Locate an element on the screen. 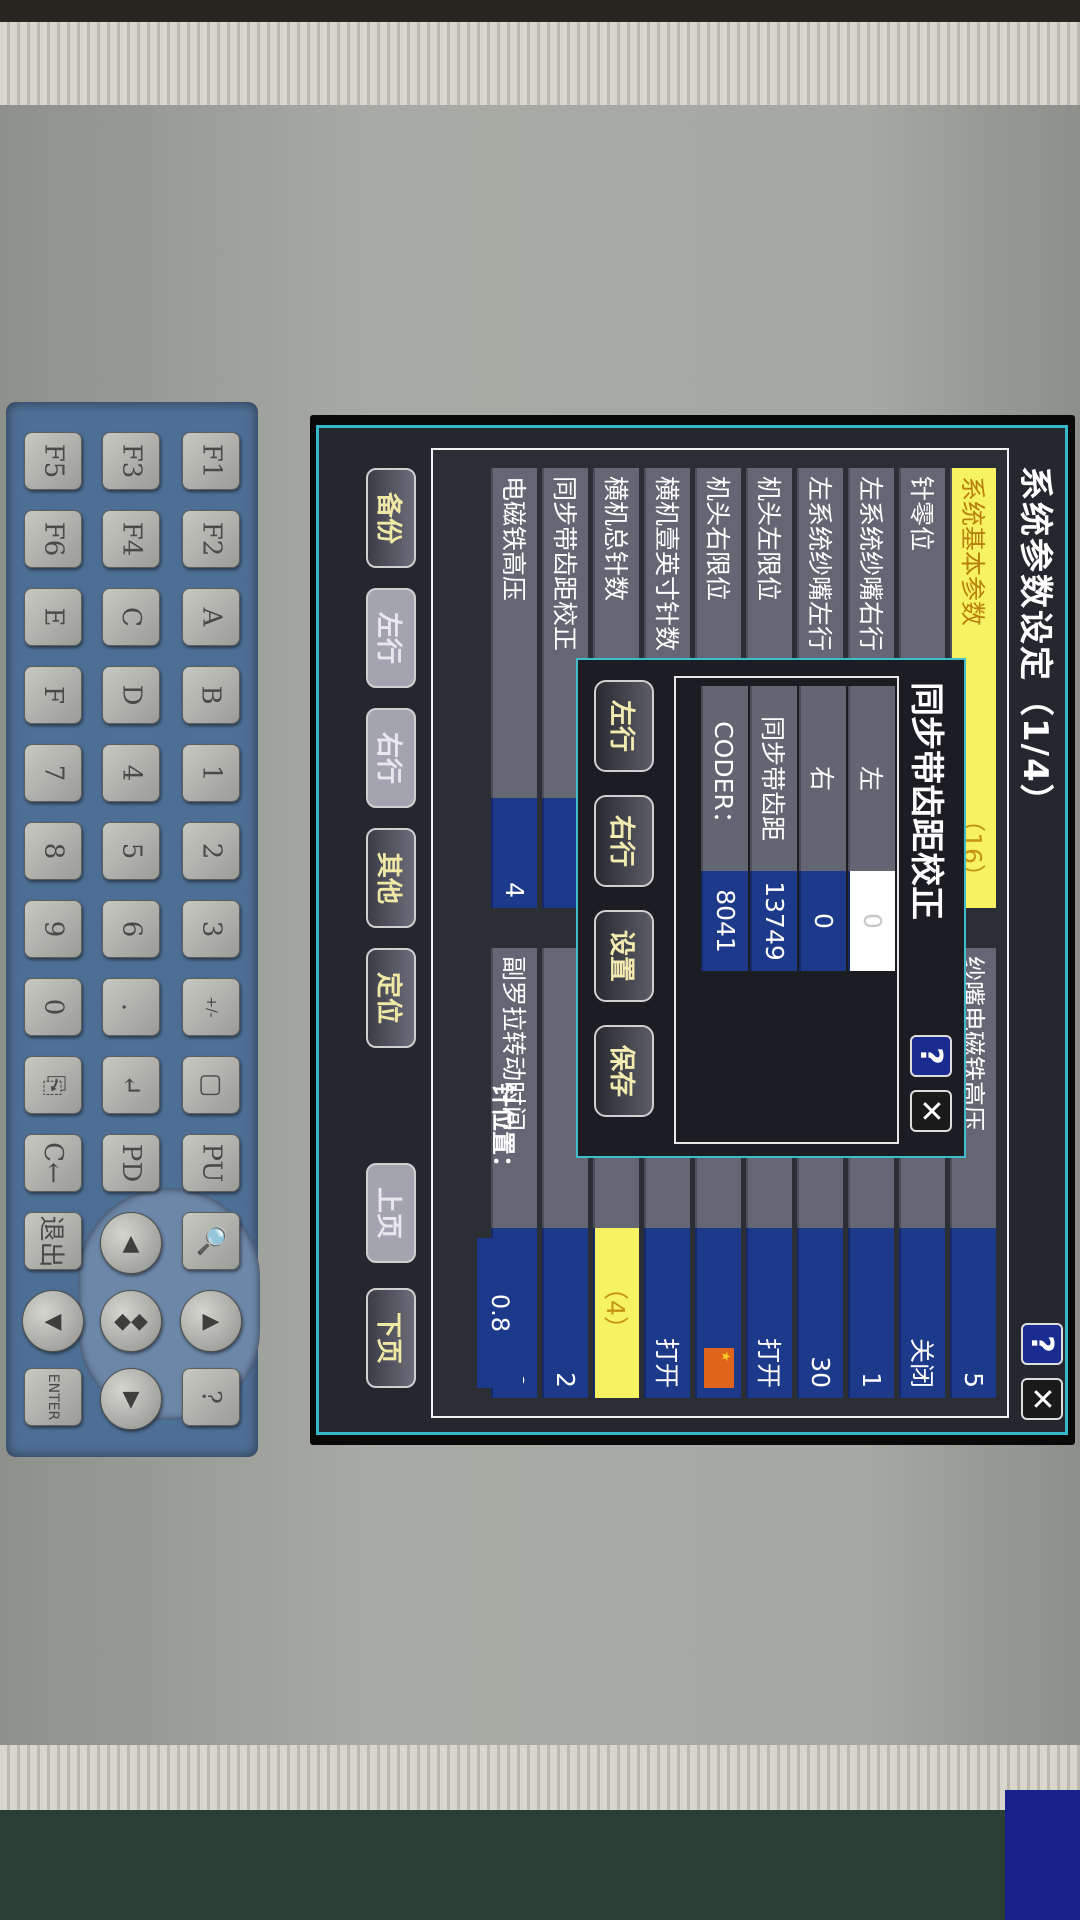 The image size is (1080, 1920). key-label: ◀ is located at coordinates (53, 1321).